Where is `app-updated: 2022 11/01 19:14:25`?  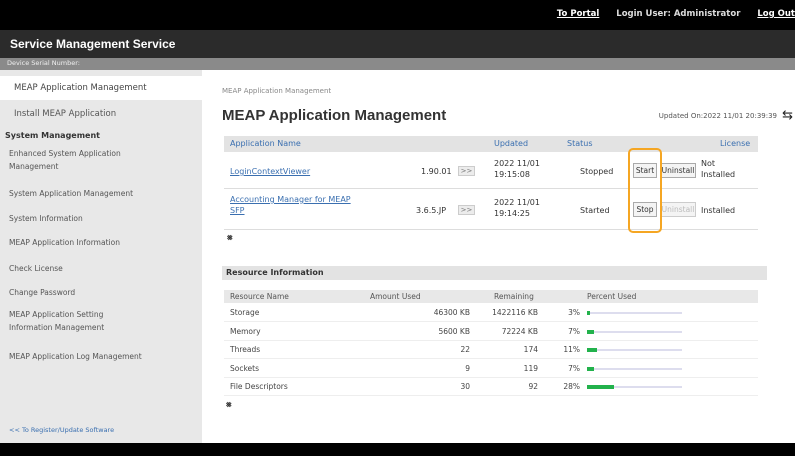 app-updated: 2022 11/01 19:14:25 is located at coordinates (517, 208).